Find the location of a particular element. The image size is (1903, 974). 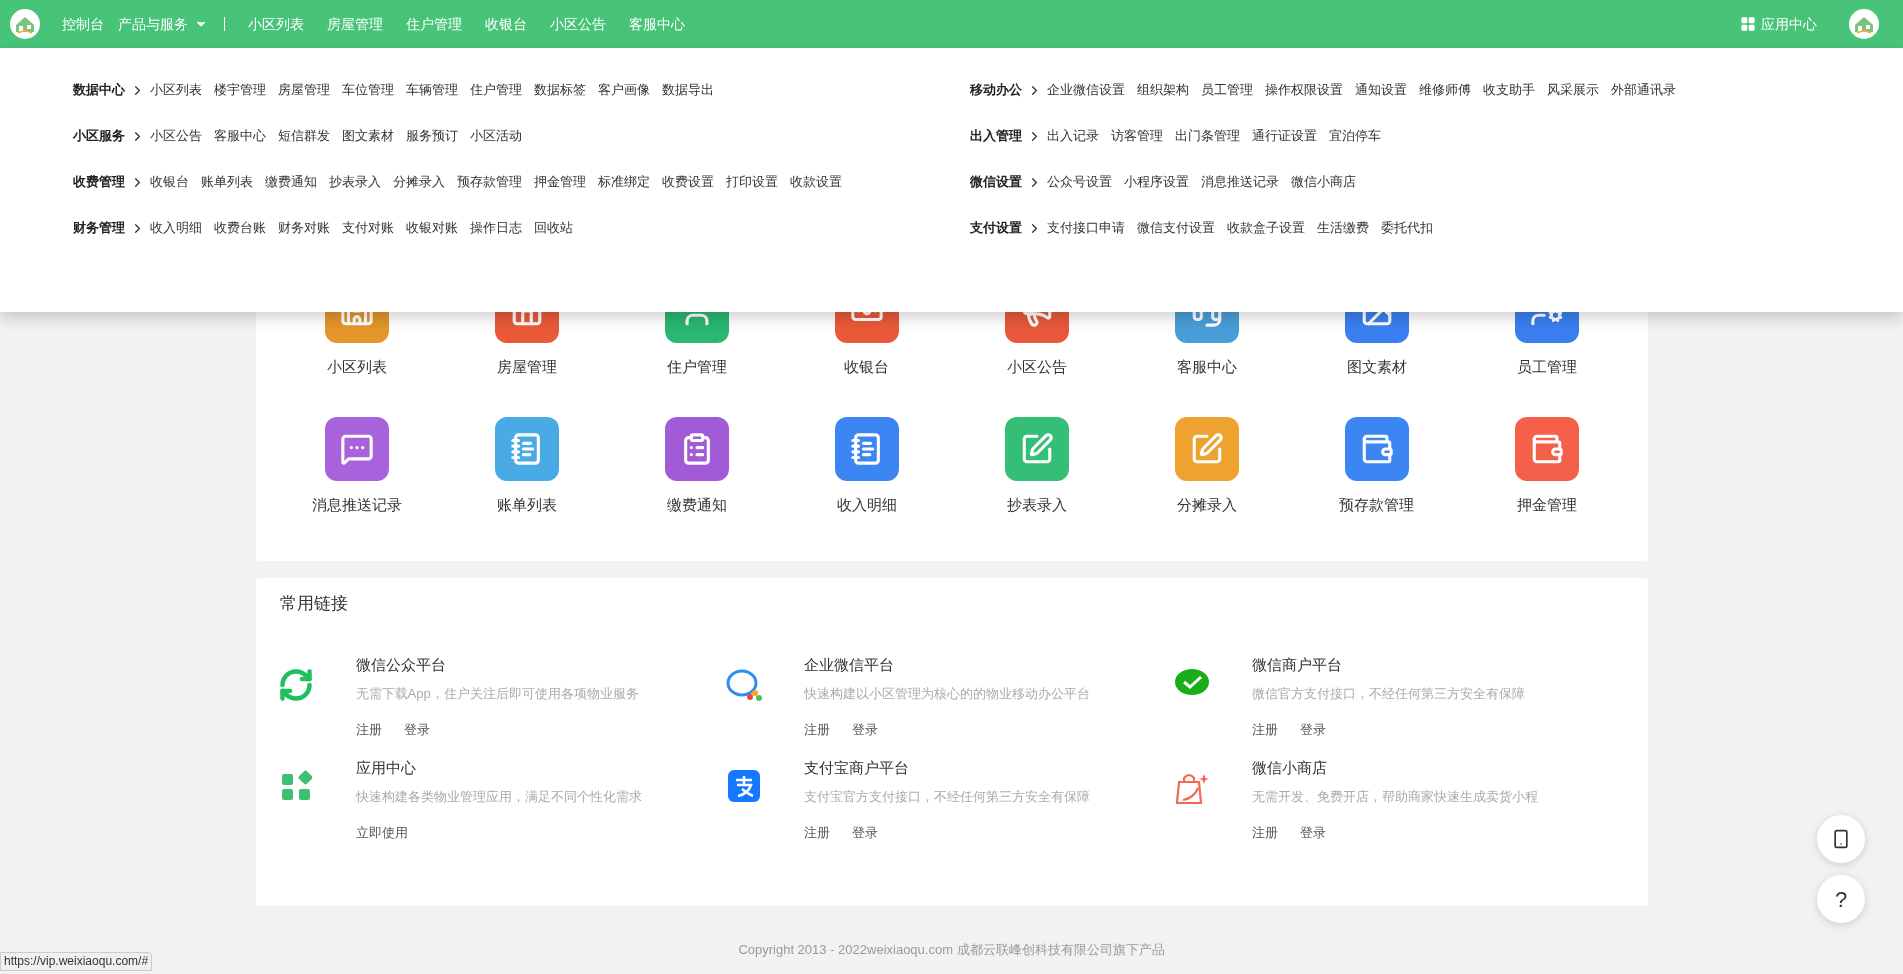

feature-tile: 缴费通知 is located at coordinates (696, 466).